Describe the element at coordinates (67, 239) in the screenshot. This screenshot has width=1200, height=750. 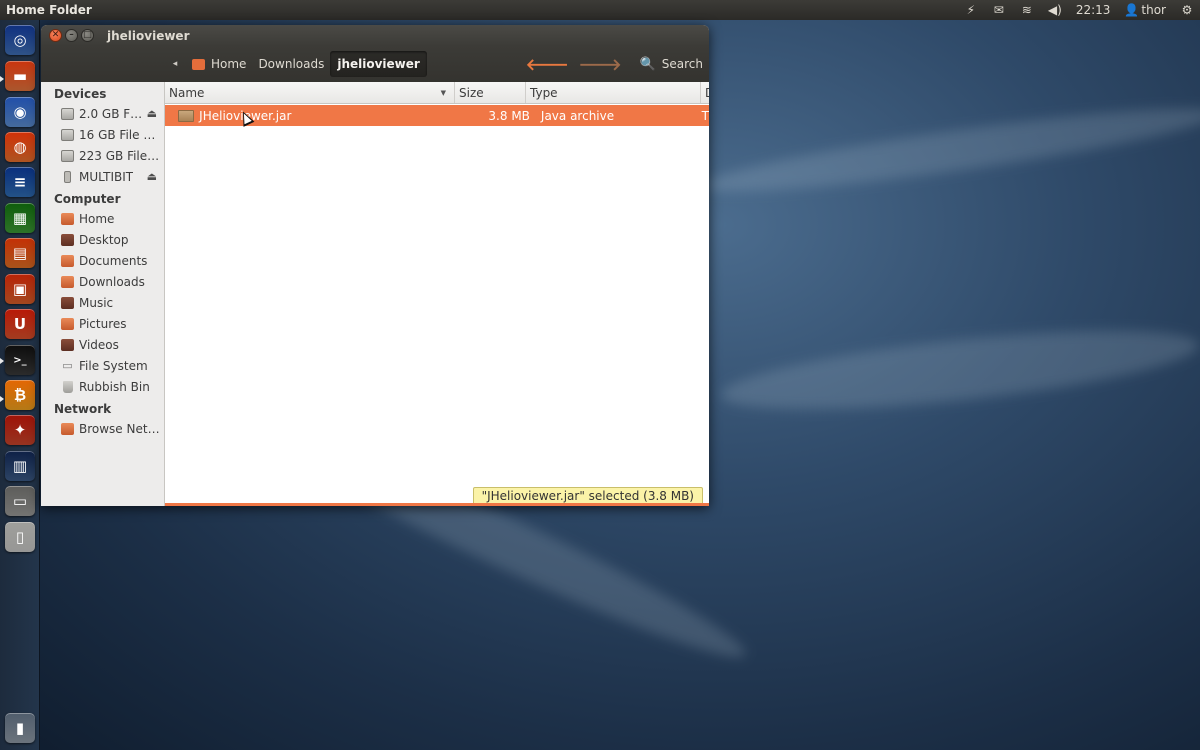
I see `desktop-folder-icon` at that location.